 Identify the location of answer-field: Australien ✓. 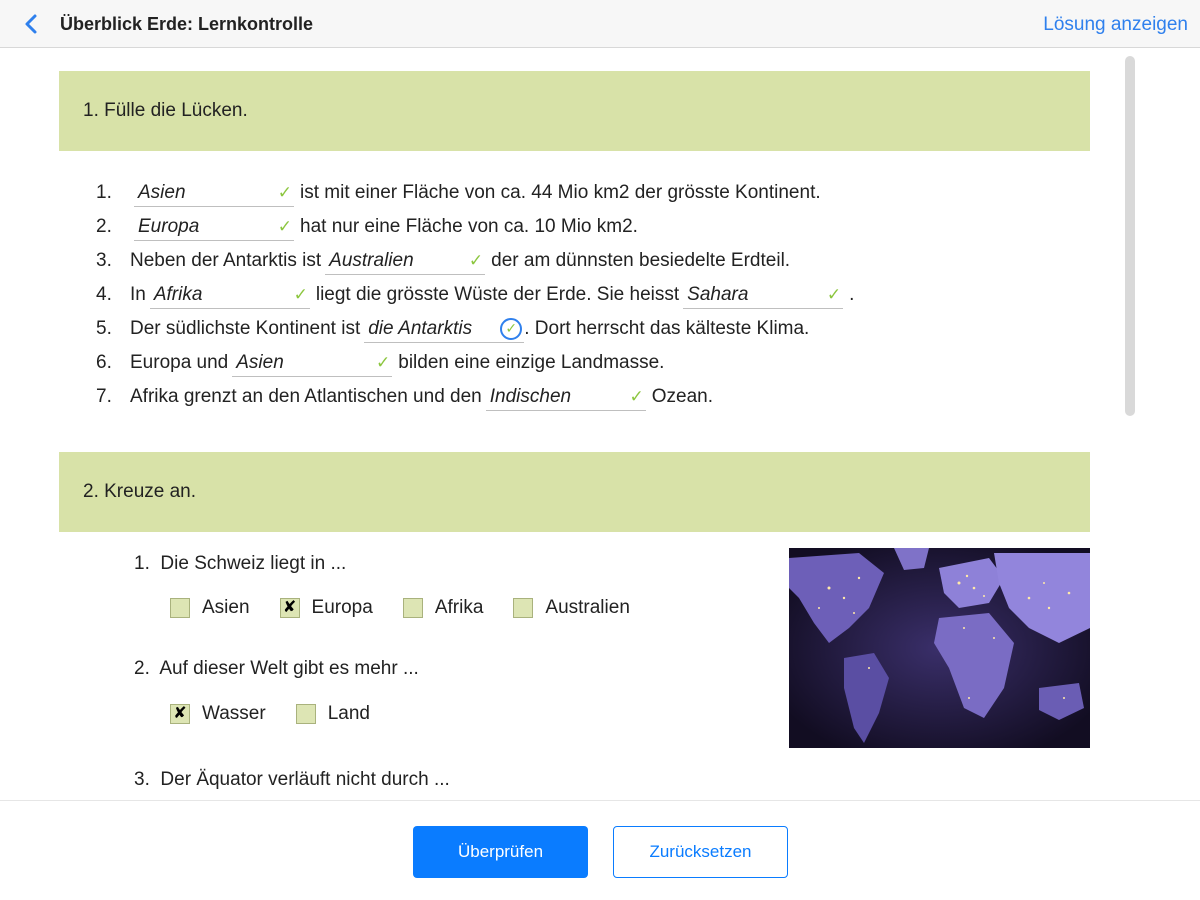
(405, 261).